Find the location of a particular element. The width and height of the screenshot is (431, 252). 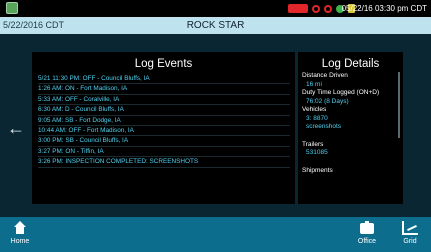

details-scrollbar is located at coordinates (399, 105).